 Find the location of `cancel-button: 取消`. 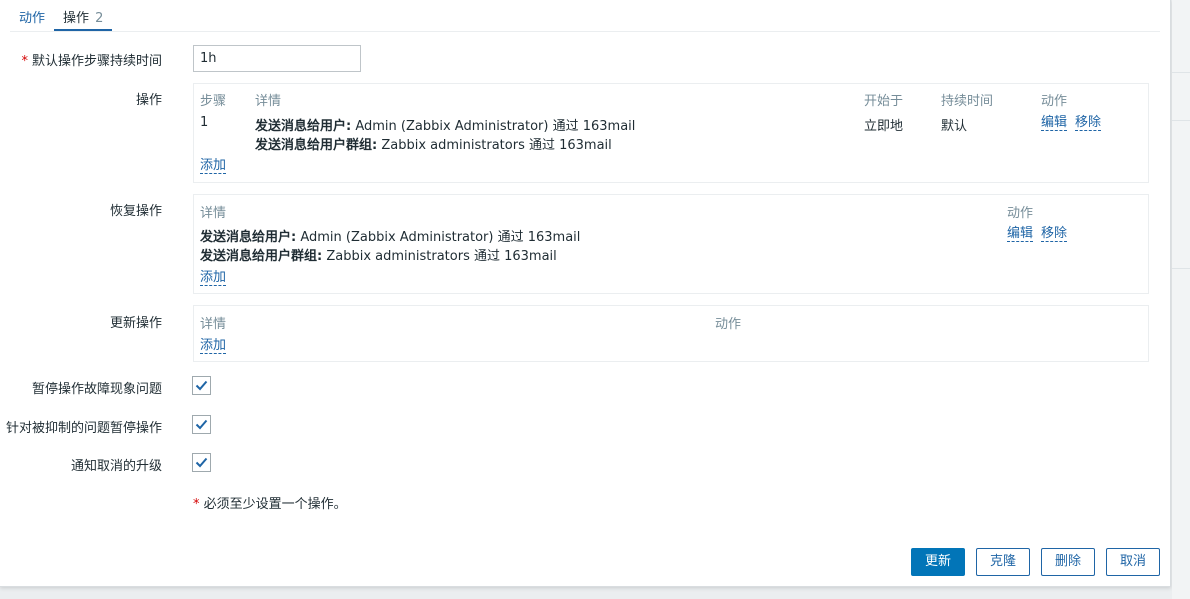

cancel-button: 取消 is located at coordinates (1133, 562).